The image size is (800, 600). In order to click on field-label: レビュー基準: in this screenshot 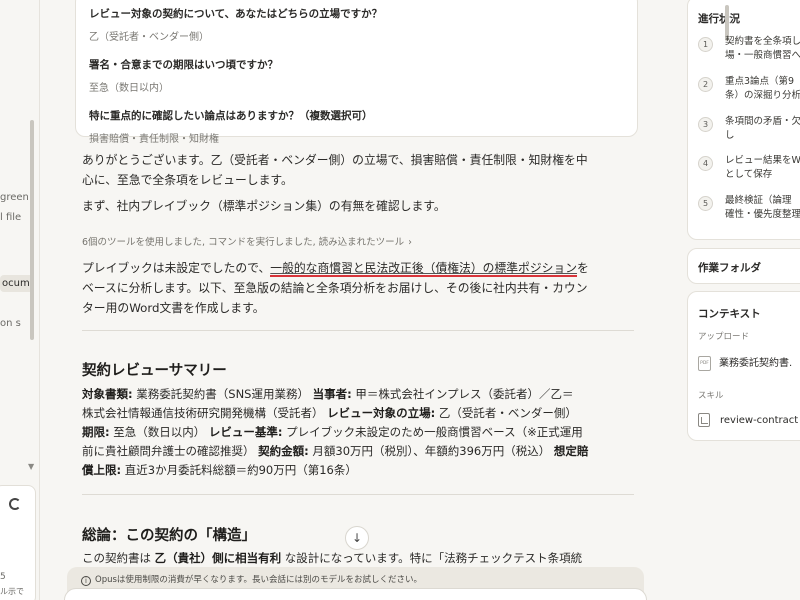, I will do `click(245, 432)`.